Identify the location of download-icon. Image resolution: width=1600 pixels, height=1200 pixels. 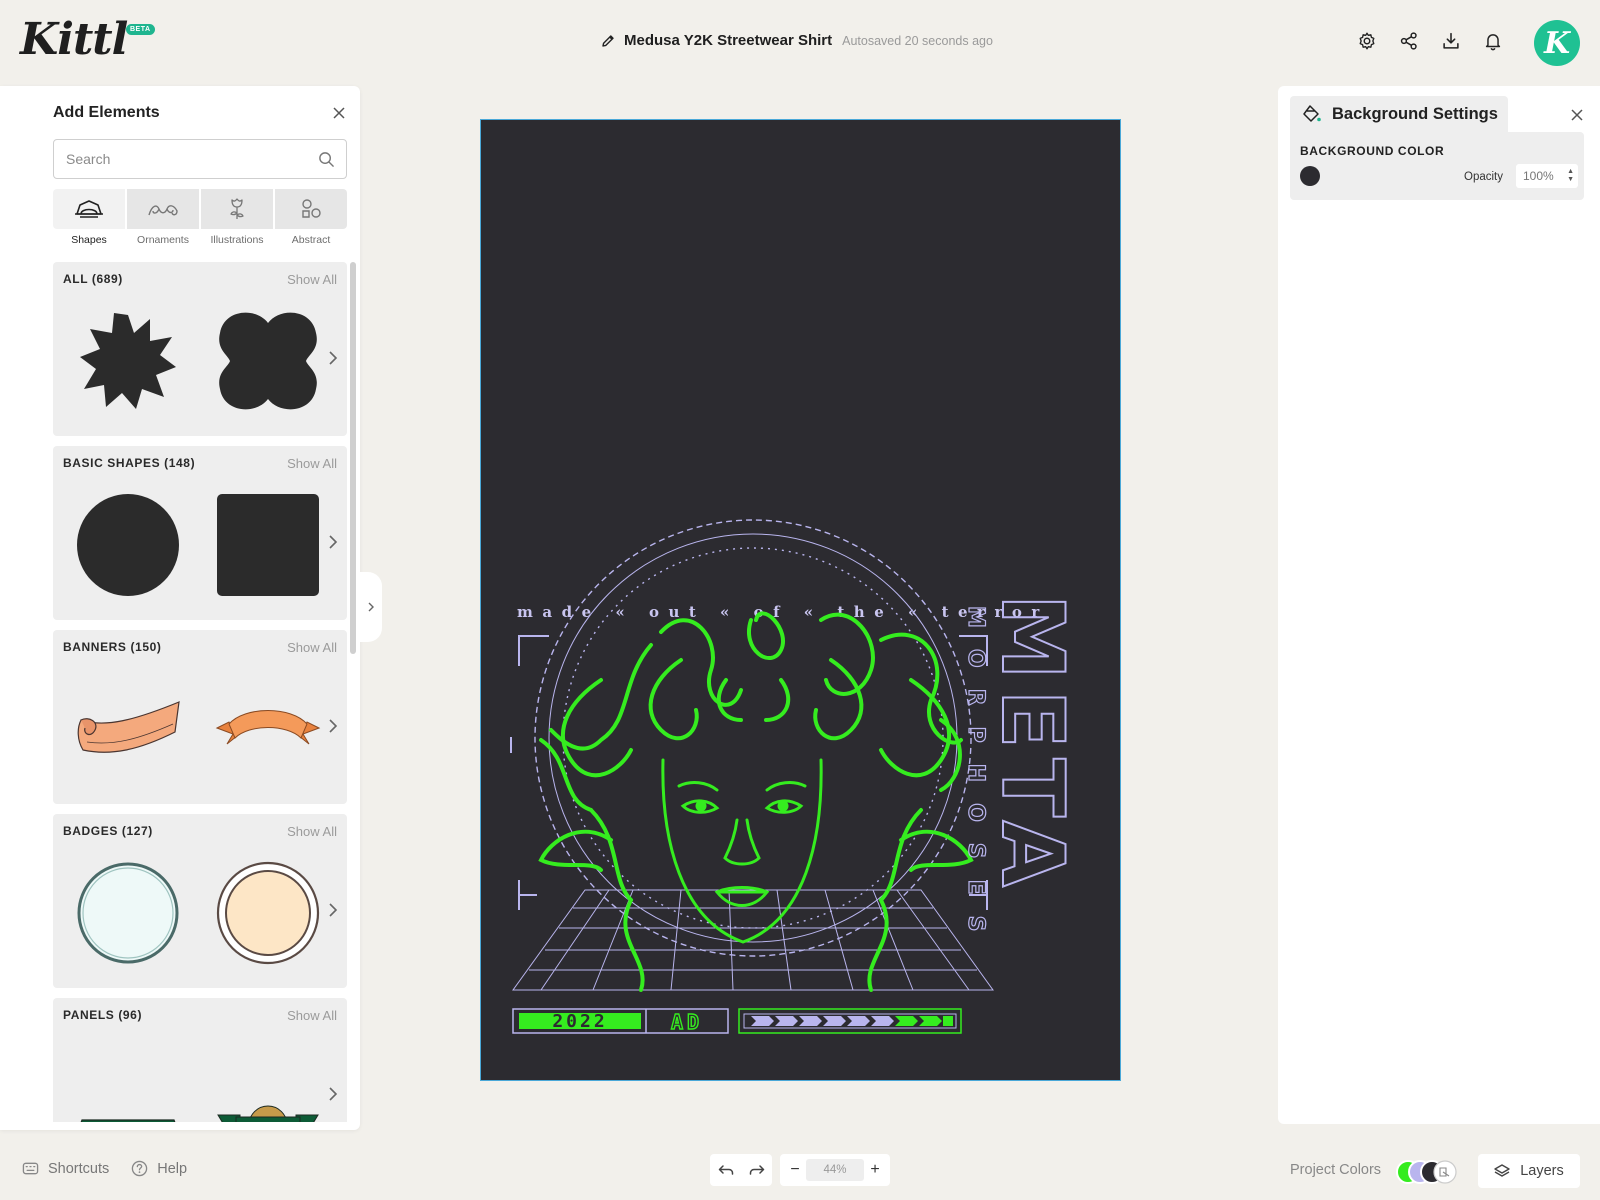
(1451, 41).